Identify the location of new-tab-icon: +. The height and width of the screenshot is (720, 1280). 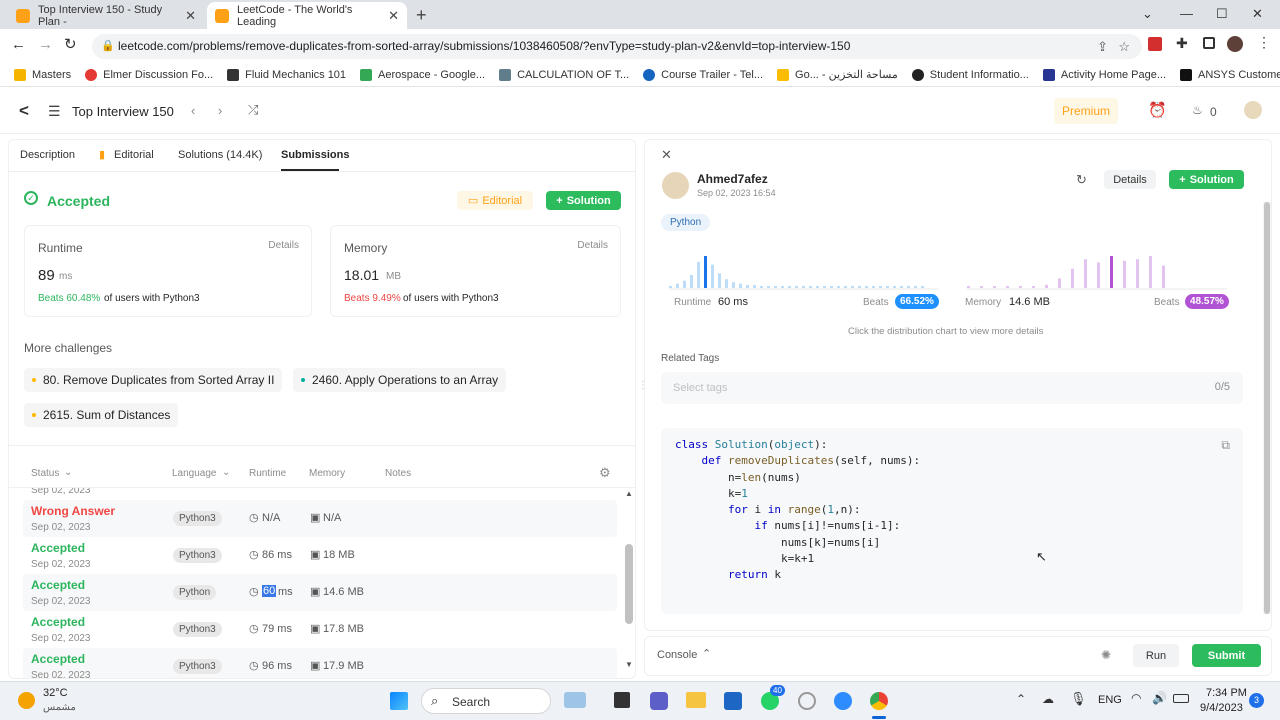
(421, 15).